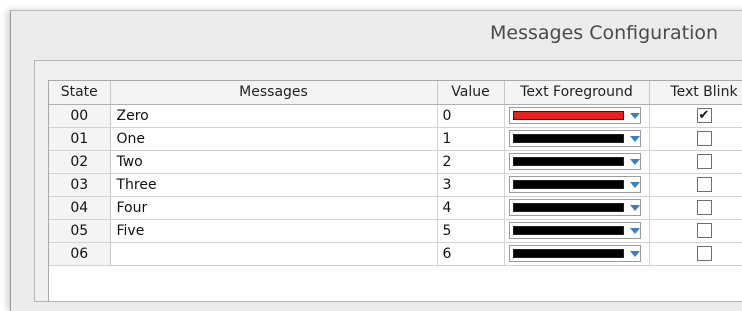 The width and height of the screenshot is (742, 311). Describe the element at coordinates (471, 208) in the screenshot. I see `value-cell: 4` at that location.